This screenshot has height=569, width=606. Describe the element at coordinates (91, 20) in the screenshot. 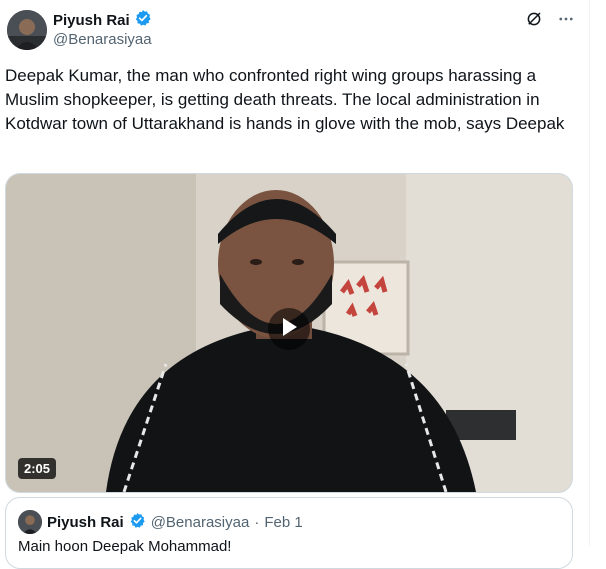

I see `author-name: Piyush Rai` at that location.